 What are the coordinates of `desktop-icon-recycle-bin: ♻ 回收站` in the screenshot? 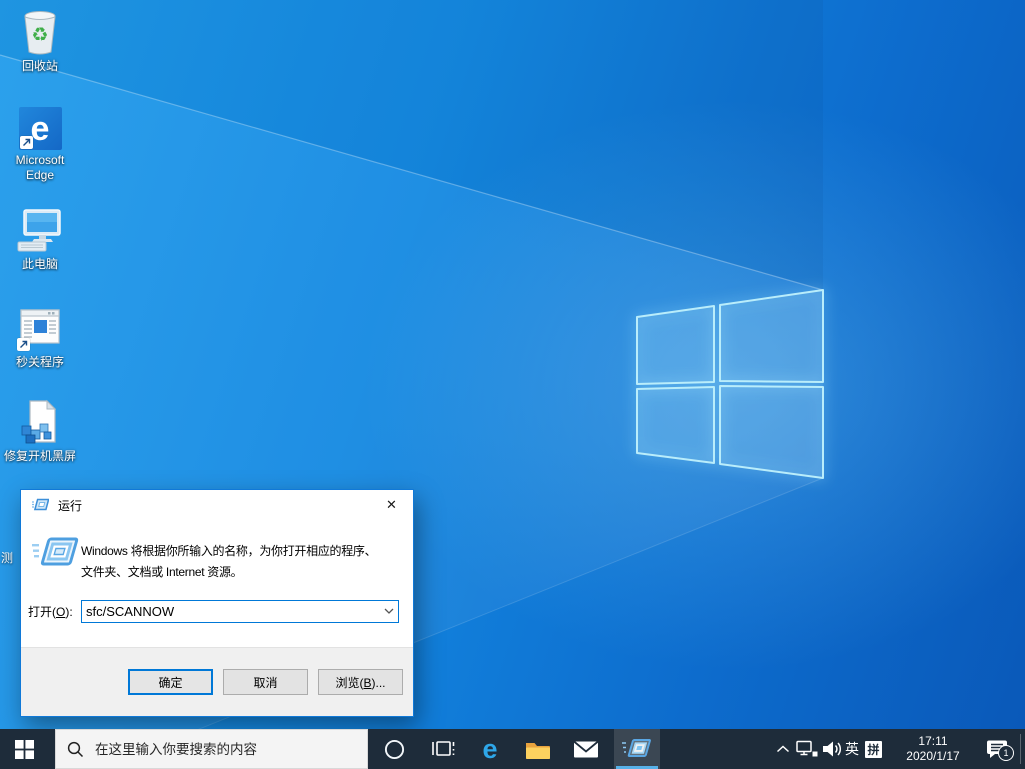 It's located at (40, 41).